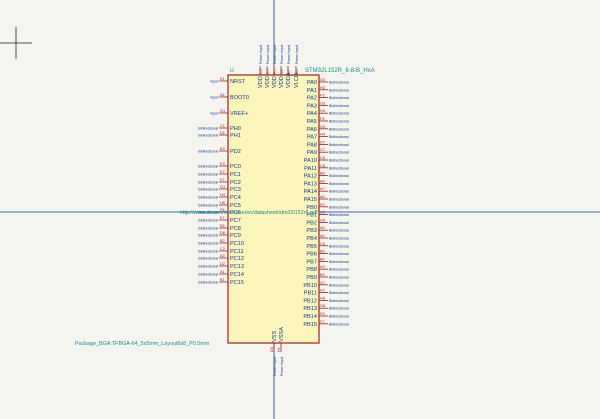 The height and width of the screenshot is (419, 600). Describe the element at coordinates (322, 166) in the screenshot. I see `pin-number: C8` at that location.